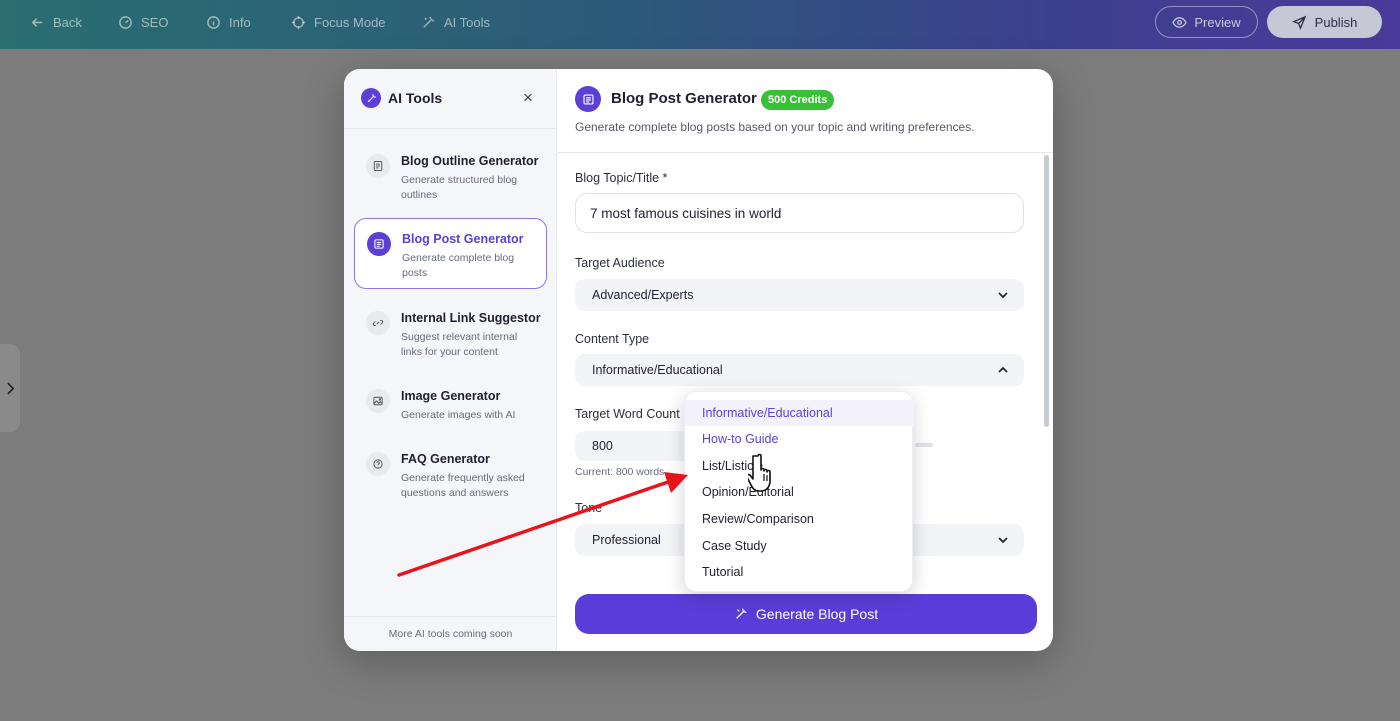 The width and height of the screenshot is (1400, 721). What do you see at coordinates (378, 323) in the screenshot?
I see `link-icon` at bounding box center [378, 323].